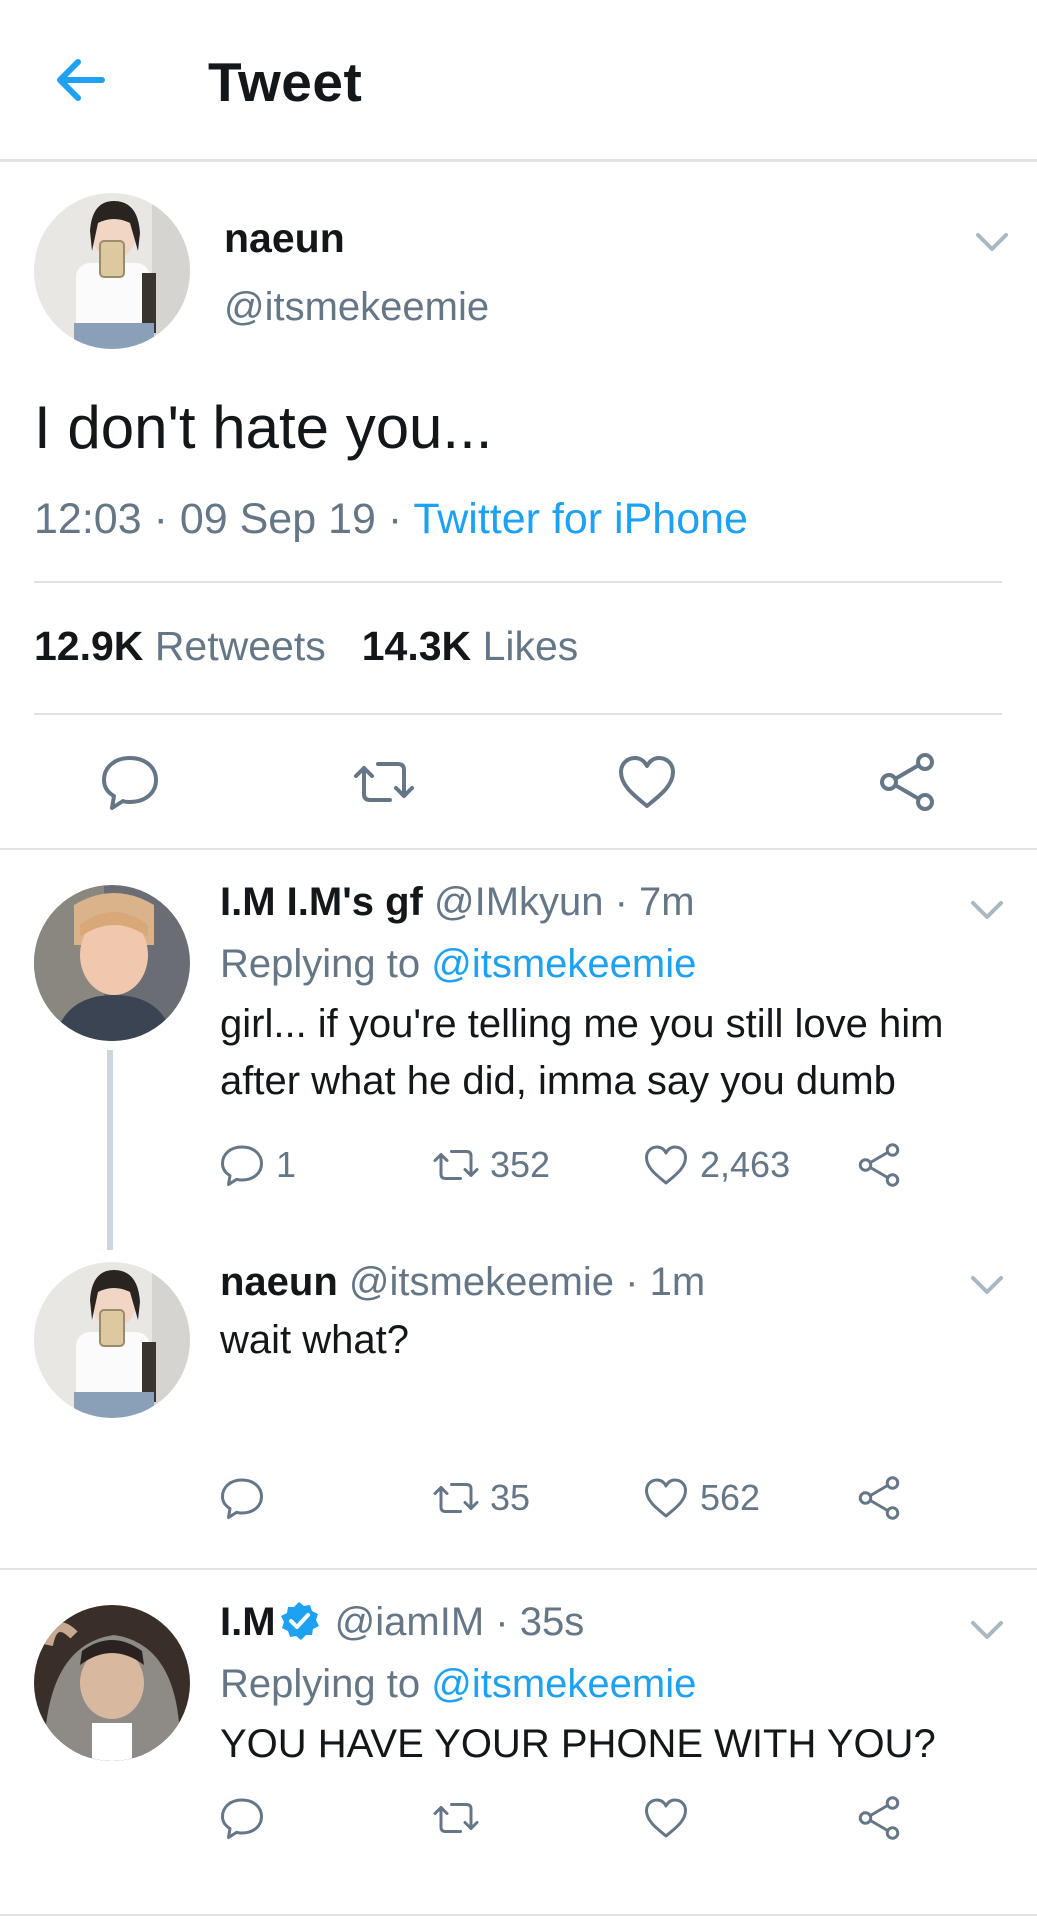  I want to click on likes-label: Likes, so click(530, 646).